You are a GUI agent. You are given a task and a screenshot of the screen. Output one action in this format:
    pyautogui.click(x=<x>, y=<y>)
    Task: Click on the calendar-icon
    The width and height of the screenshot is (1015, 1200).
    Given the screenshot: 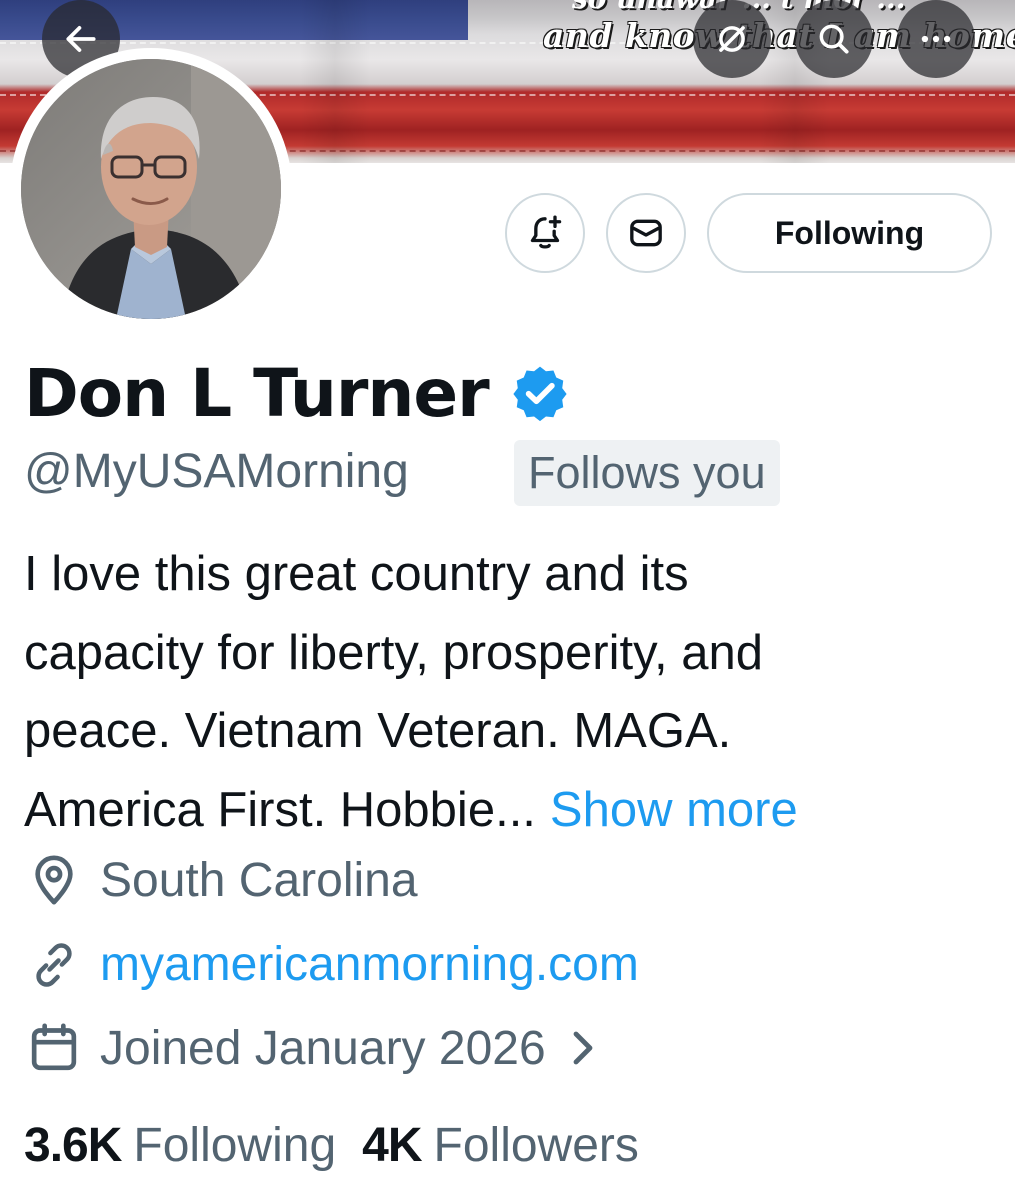 What is the action you would take?
    pyautogui.click(x=54, y=1048)
    